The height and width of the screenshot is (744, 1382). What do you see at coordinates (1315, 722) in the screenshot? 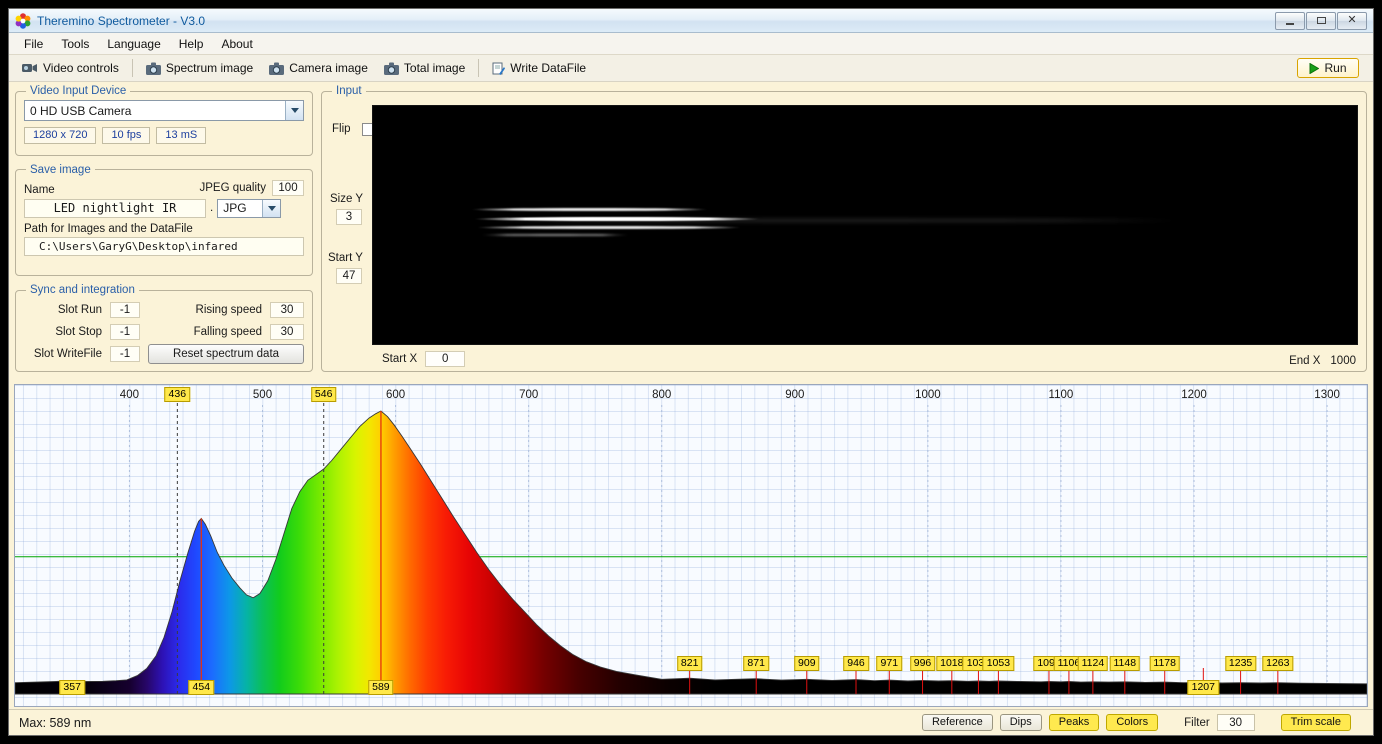
I see `trim-scale-button: Trim scale` at bounding box center [1315, 722].